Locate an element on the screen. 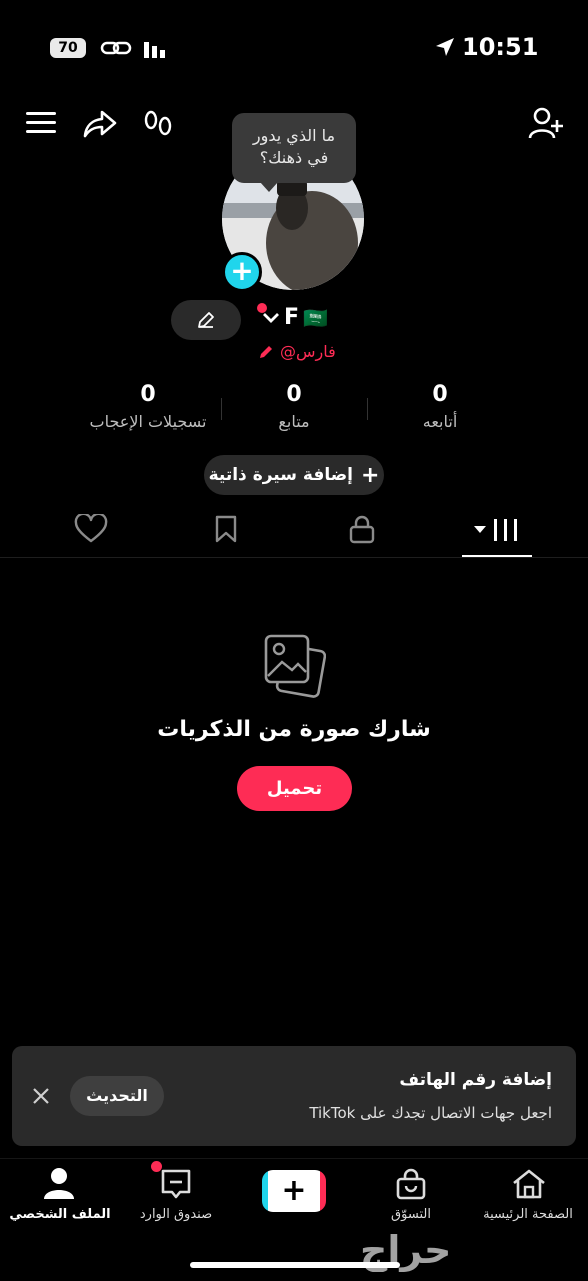 Image resolution: width=588 pixels, height=1281 pixels. menu-icon is located at coordinates (41, 123).